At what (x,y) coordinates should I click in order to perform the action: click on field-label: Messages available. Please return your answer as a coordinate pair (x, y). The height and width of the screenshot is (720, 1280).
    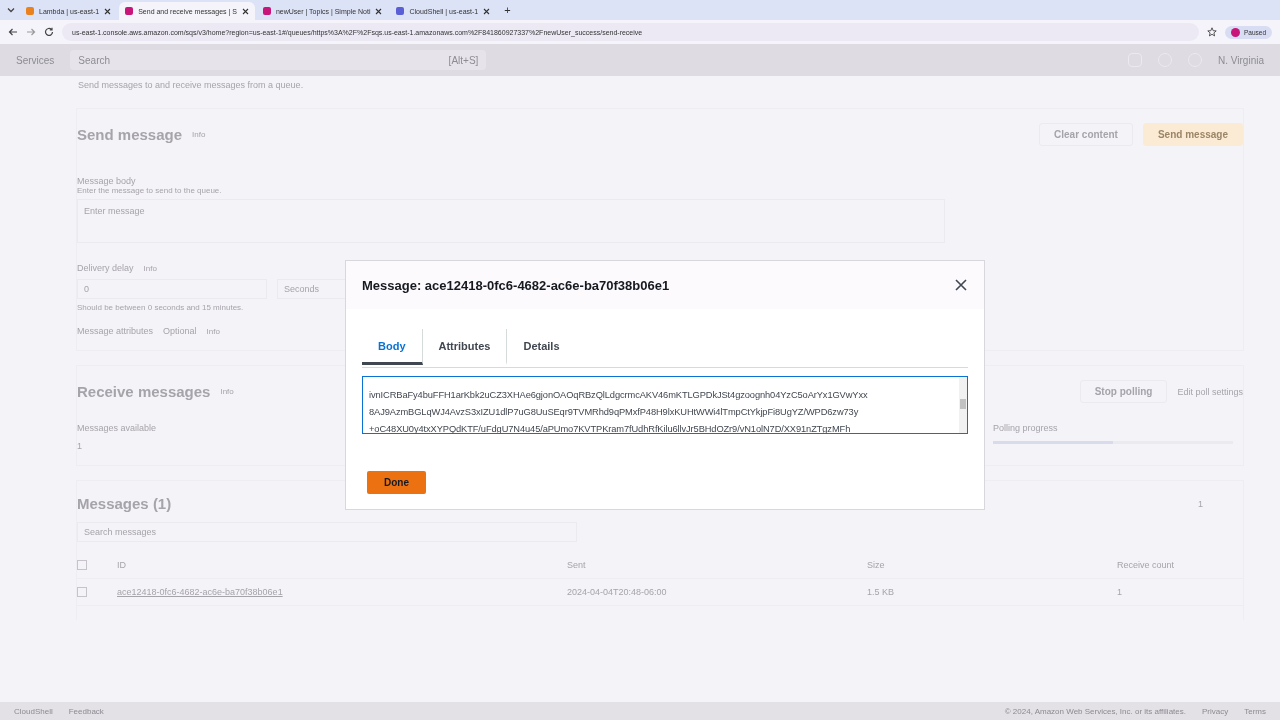
    Looking at the image, I should click on (117, 428).